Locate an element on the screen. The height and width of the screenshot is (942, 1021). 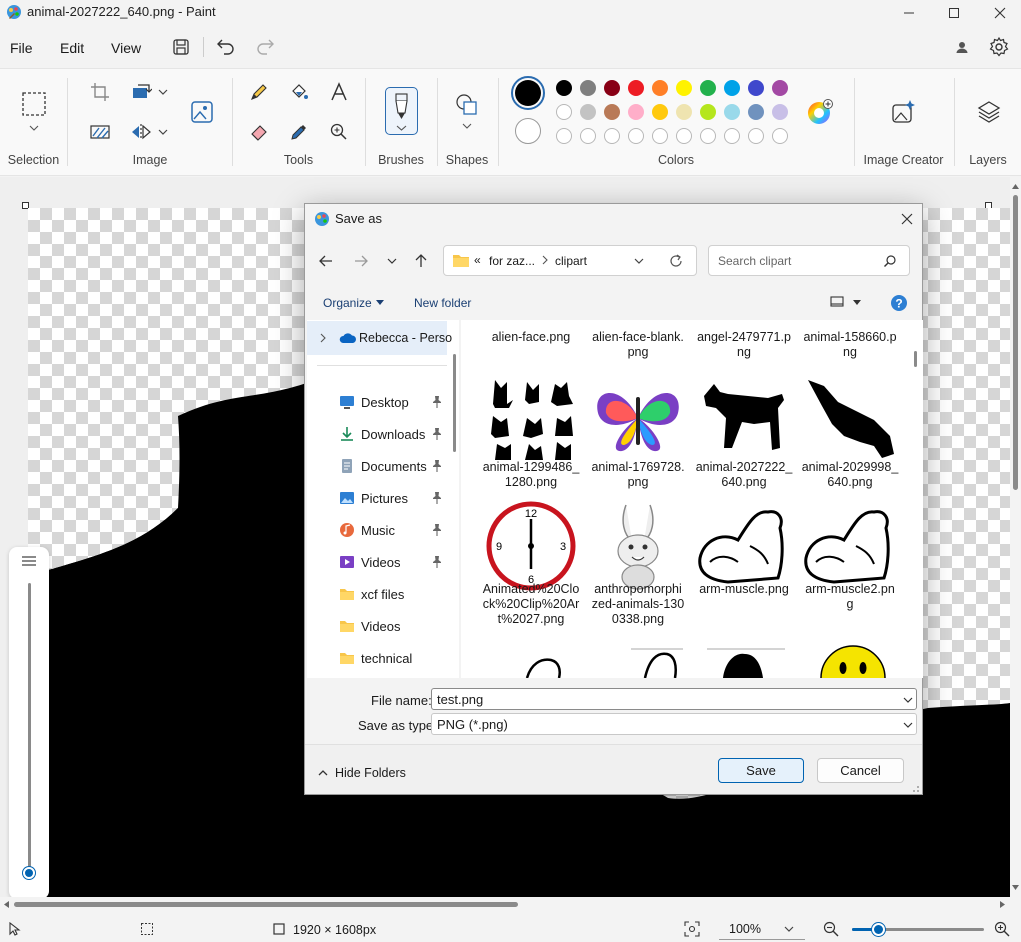
breadcrumb-current: clipart is located at coordinates (571, 261).